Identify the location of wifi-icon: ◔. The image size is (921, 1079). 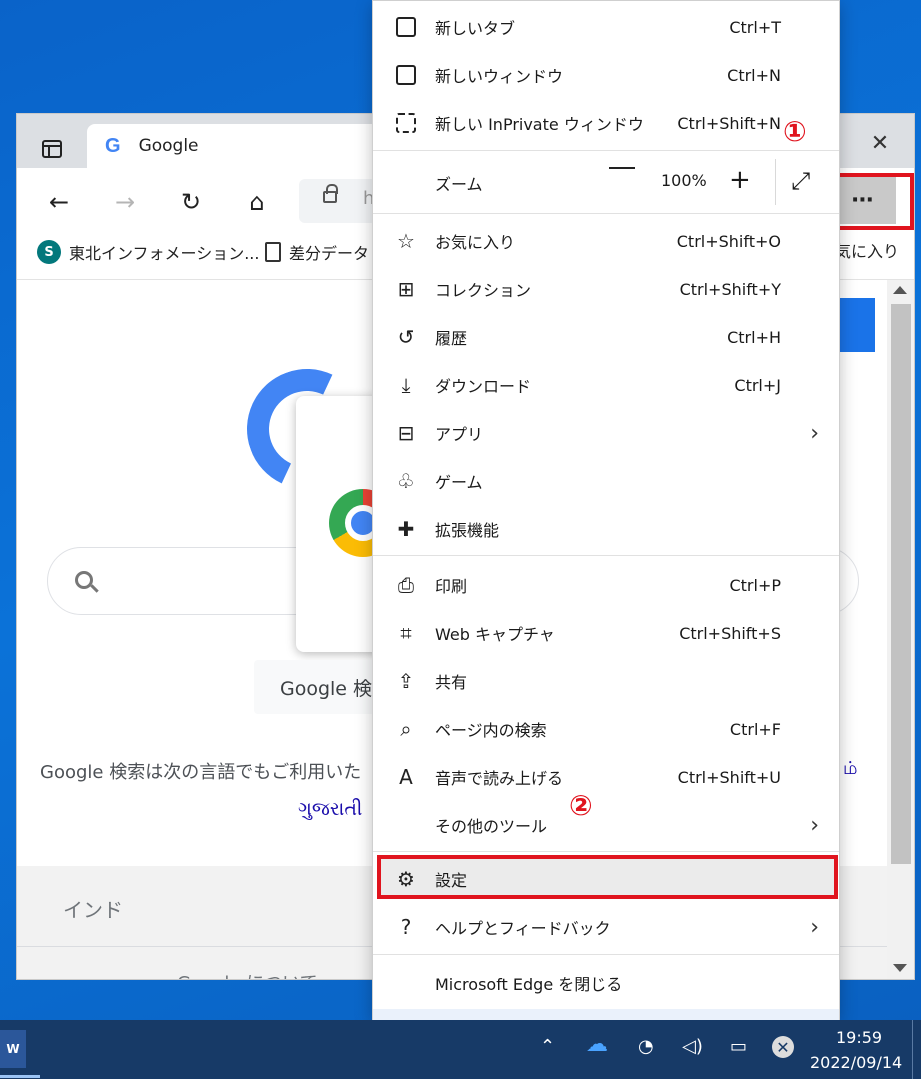
(646, 1046).